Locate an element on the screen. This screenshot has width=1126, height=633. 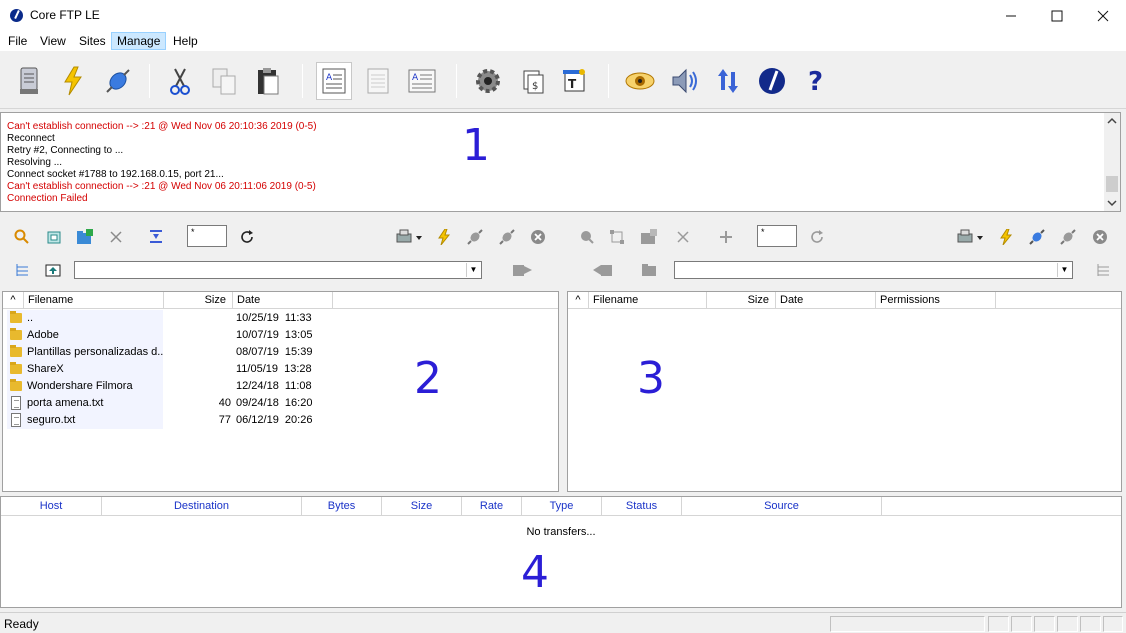
local-disconnect-button is located at coordinates (507, 237).